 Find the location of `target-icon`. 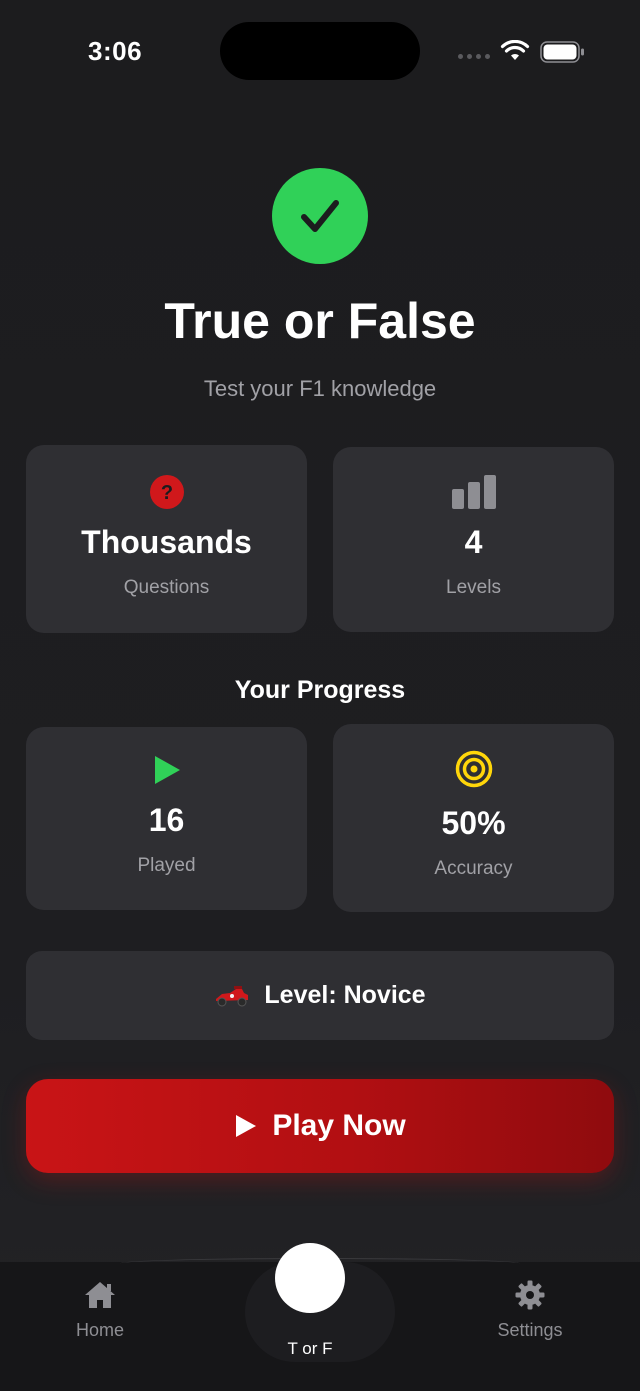

target-icon is located at coordinates (474, 769).